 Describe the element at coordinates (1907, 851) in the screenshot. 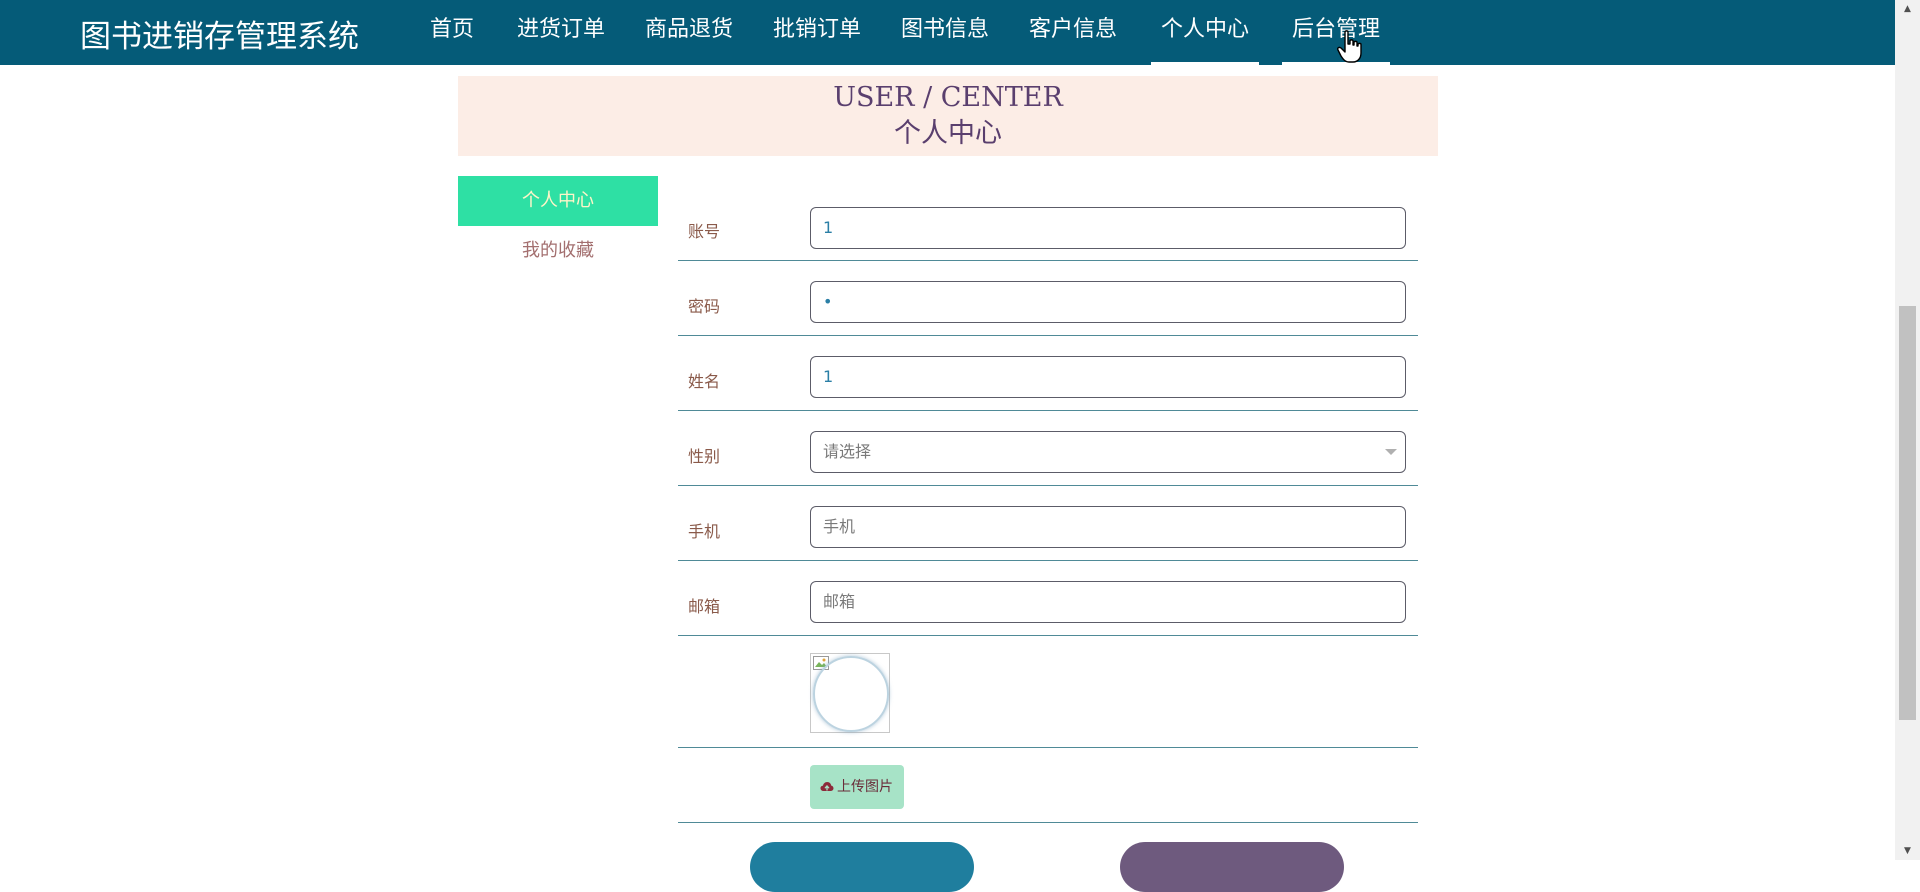

I see `scroll-down-arrow-icon: ▼` at that location.